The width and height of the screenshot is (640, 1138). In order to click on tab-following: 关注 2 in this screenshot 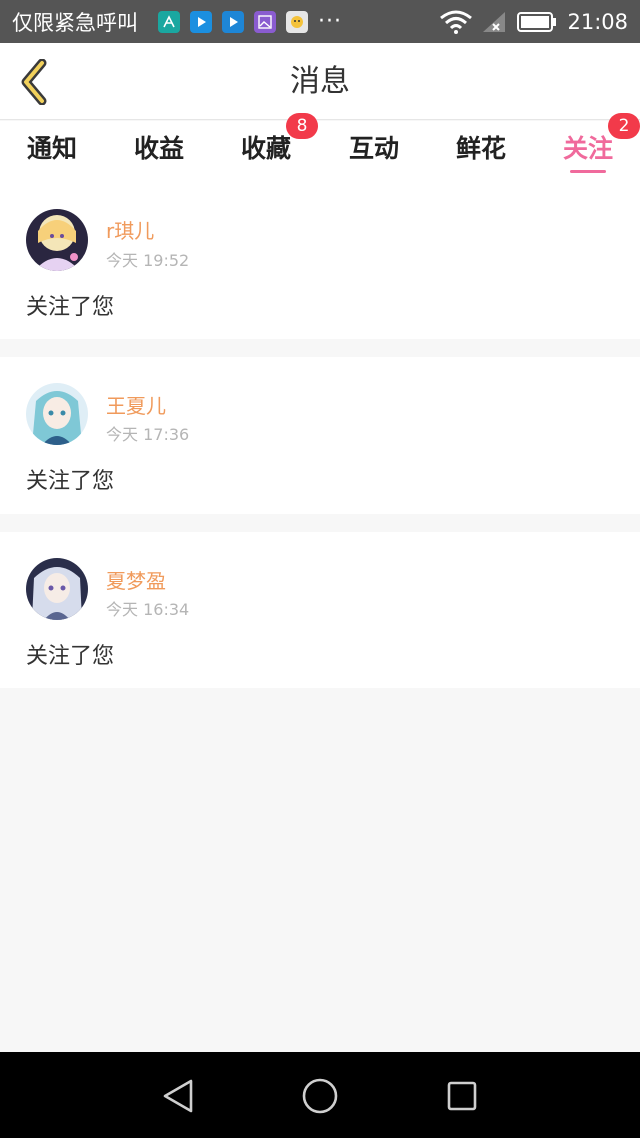, I will do `click(591, 146)`.